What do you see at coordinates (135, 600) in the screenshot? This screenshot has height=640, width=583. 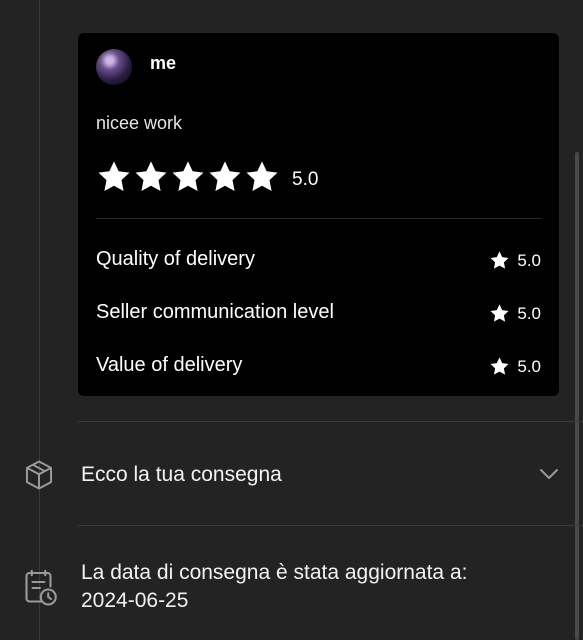 I see `delivery-date: 2024-06-25` at bounding box center [135, 600].